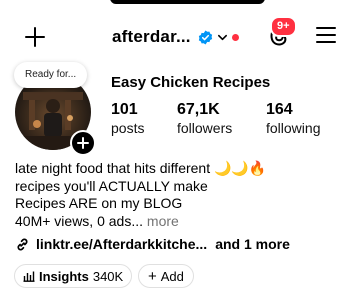 The height and width of the screenshot is (288, 360). Describe the element at coordinates (187, 2) in the screenshot. I see `dynamic-island` at that location.